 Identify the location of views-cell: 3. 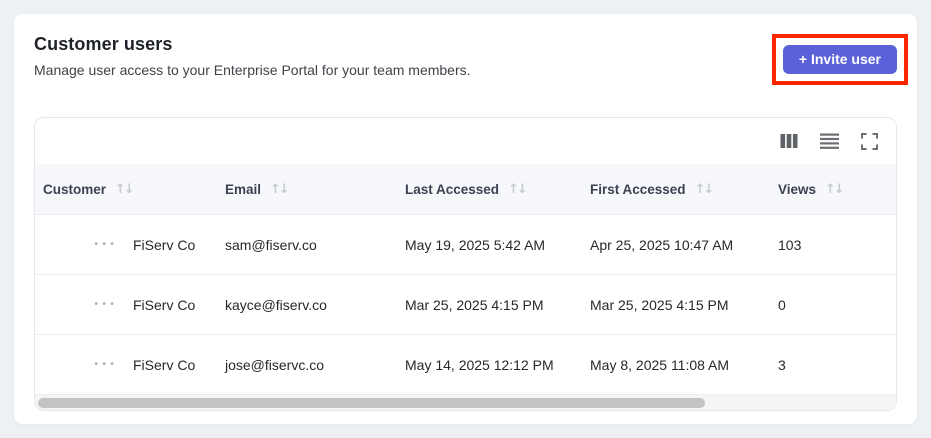
(782, 364).